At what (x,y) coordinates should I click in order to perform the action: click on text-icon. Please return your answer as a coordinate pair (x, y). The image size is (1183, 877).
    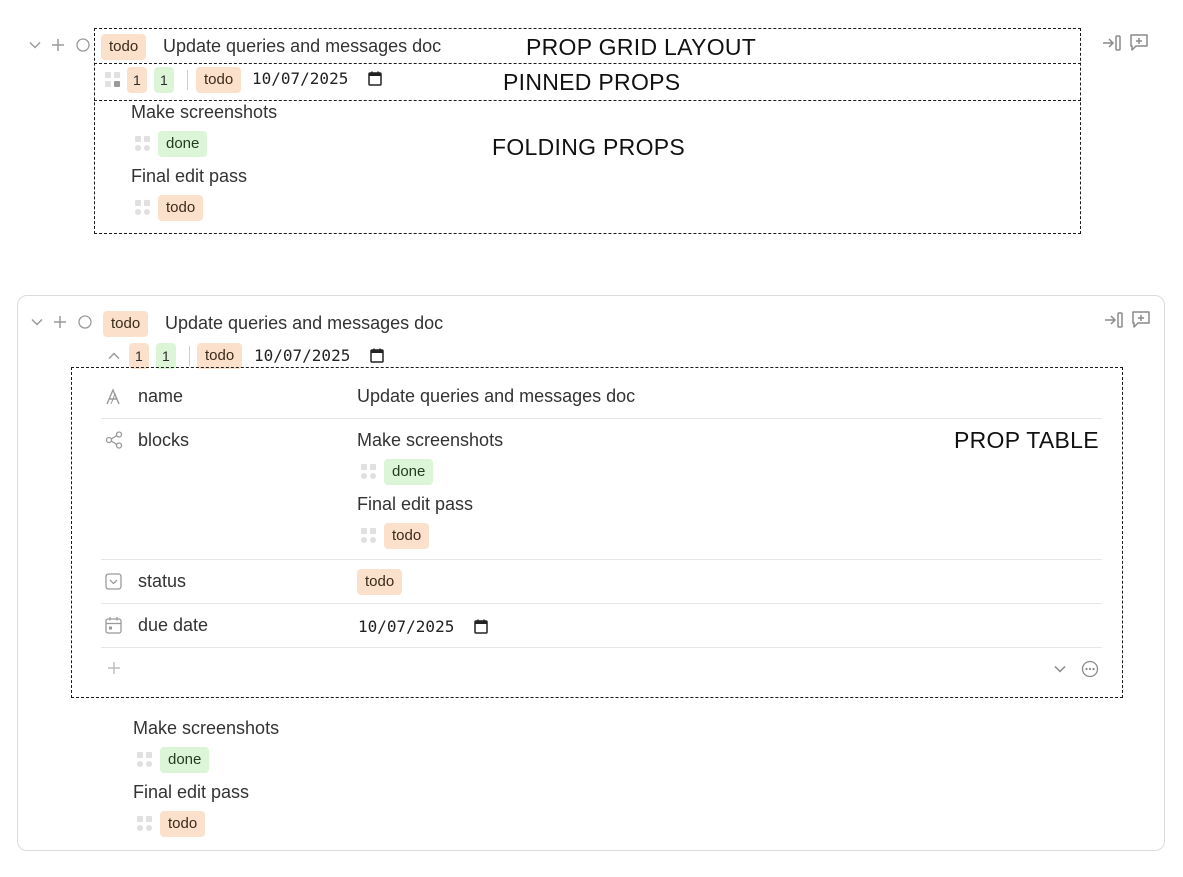
    Looking at the image, I should click on (113, 396).